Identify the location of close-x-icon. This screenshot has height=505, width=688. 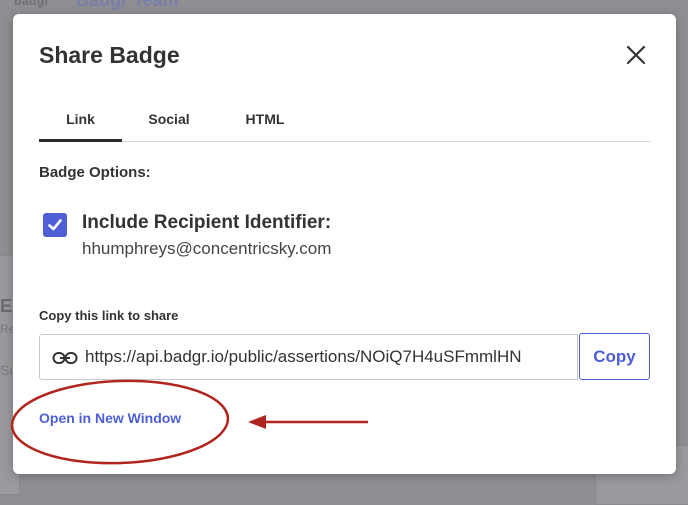
(636, 55).